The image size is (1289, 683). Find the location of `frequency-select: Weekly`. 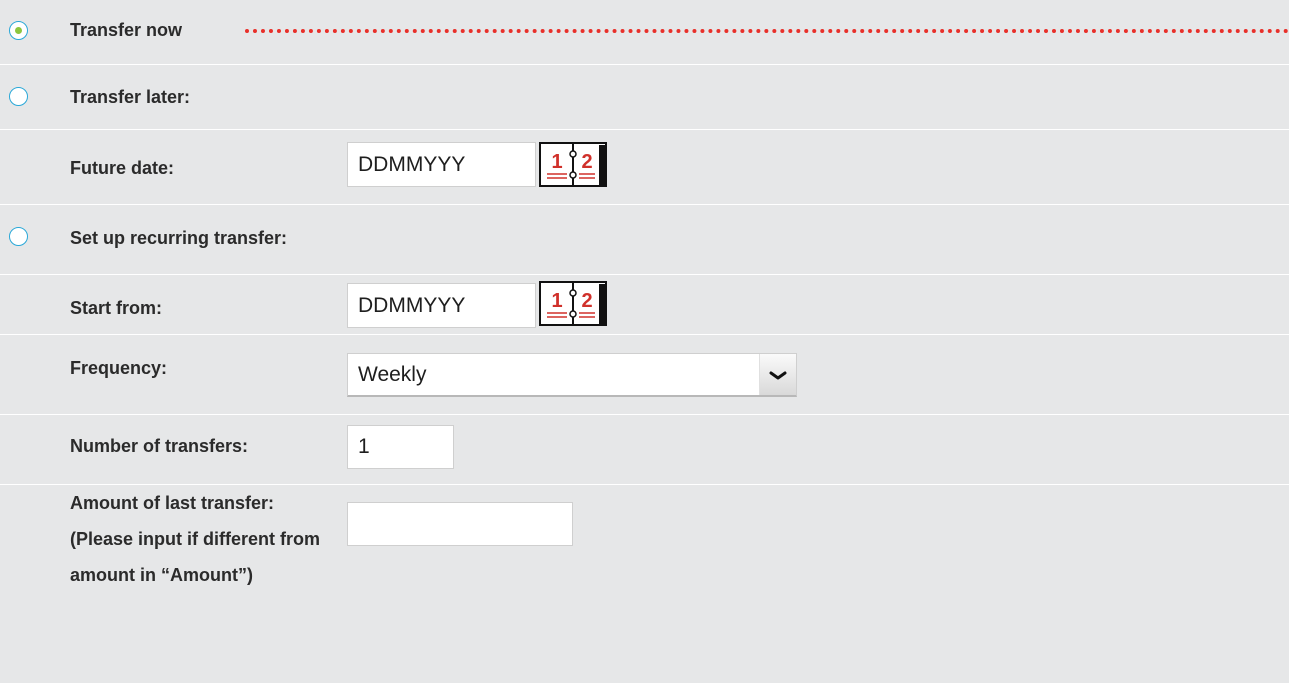

frequency-select: Weekly is located at coordinates (572, 375).